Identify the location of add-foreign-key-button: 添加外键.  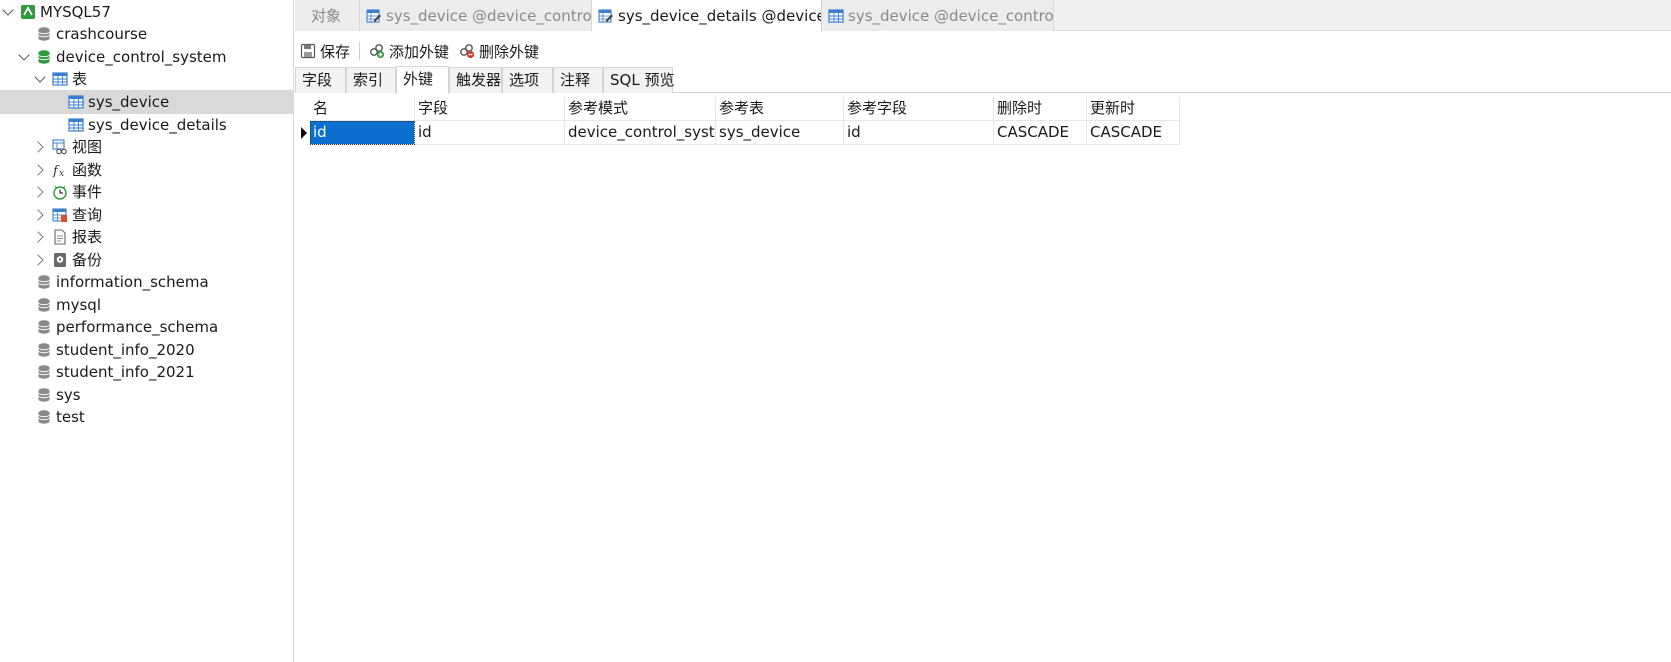
(409, 51).